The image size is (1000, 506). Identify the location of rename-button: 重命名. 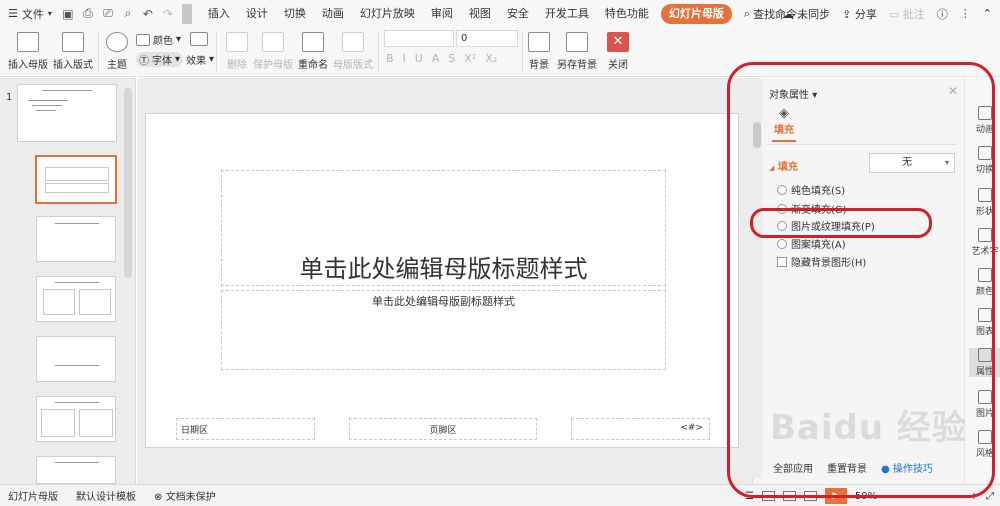
(313, 49).